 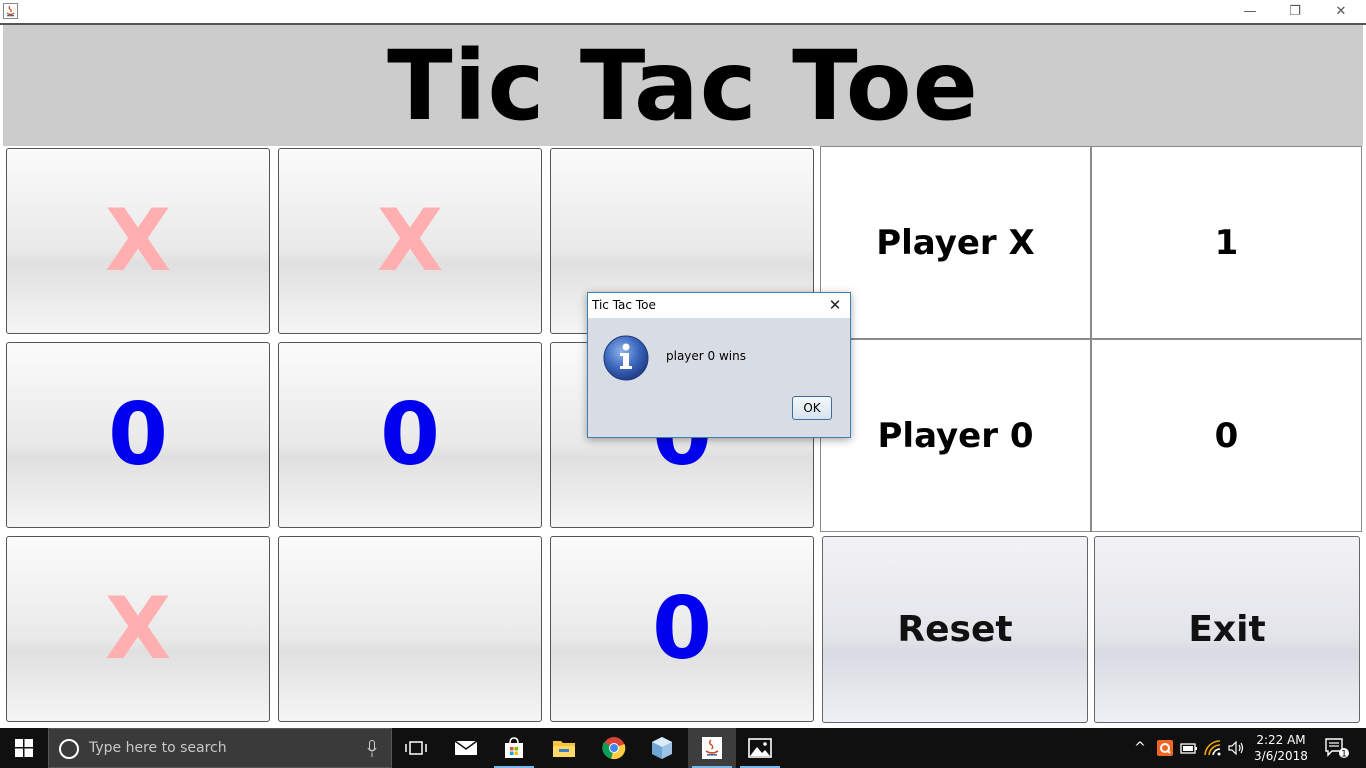 I want to click on minimize-button: —, so click(x=1250, y=11).